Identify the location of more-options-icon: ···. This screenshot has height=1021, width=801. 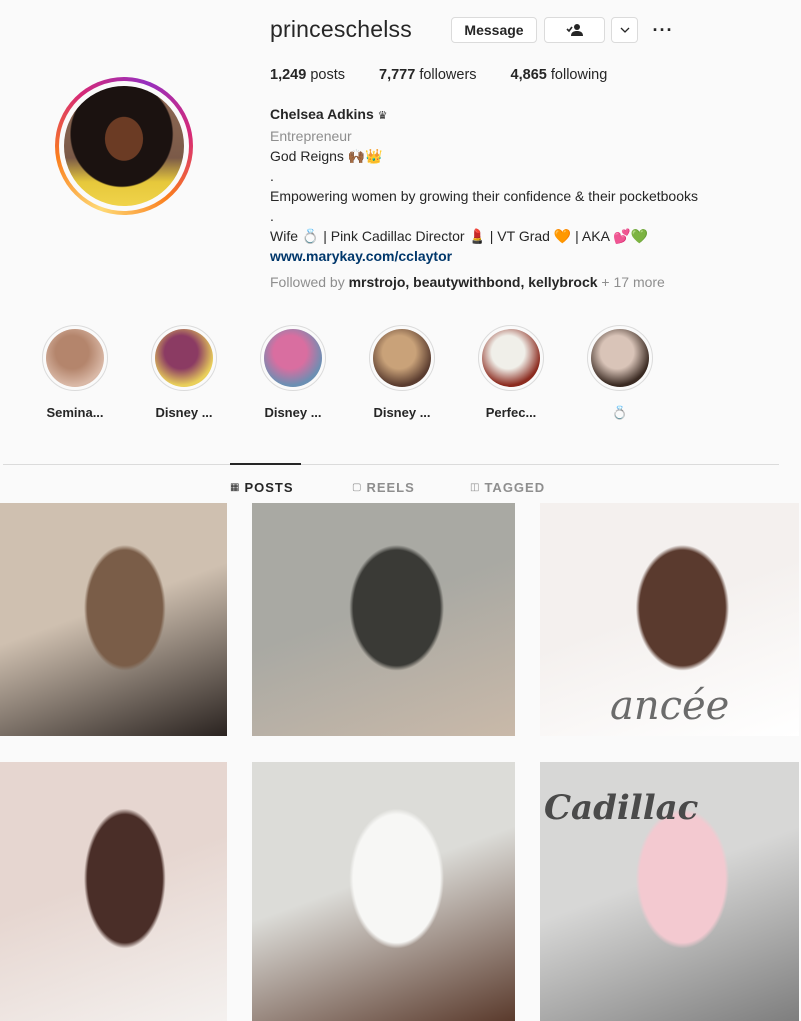
(663, 30).